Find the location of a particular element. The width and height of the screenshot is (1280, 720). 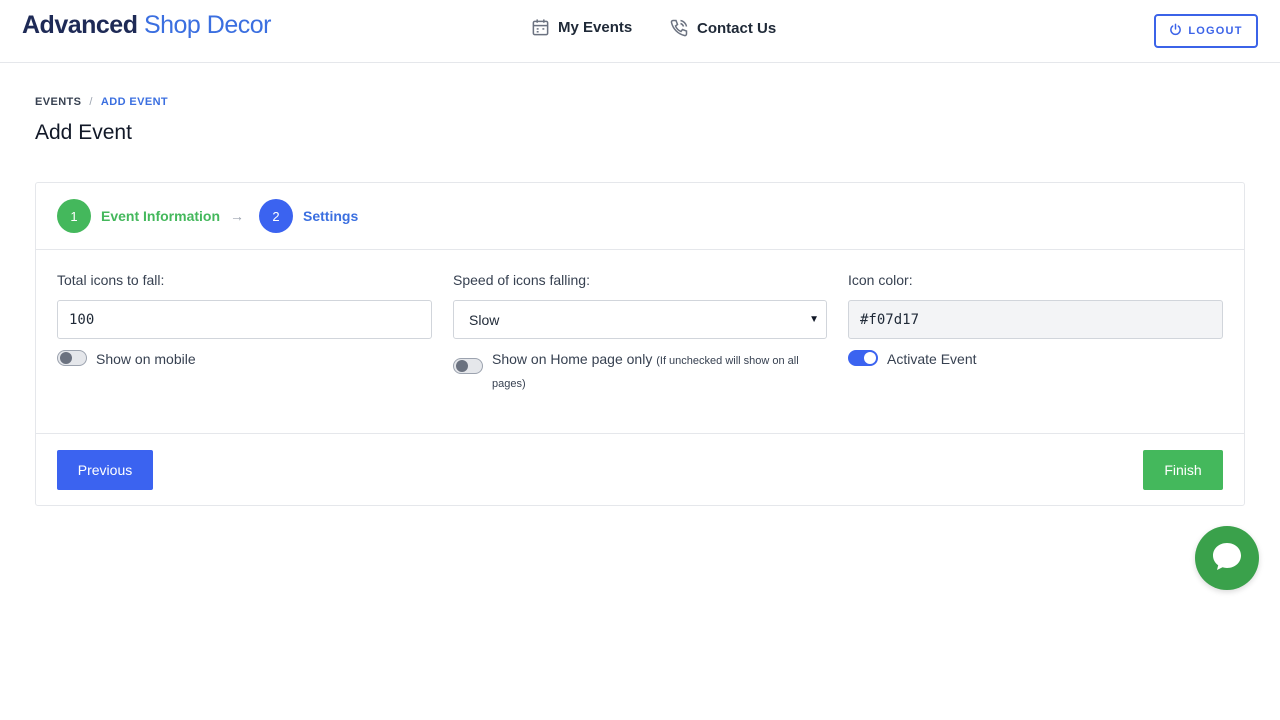

brand-logo: Advanced Shop Decor is located at coordinates (146, 25).